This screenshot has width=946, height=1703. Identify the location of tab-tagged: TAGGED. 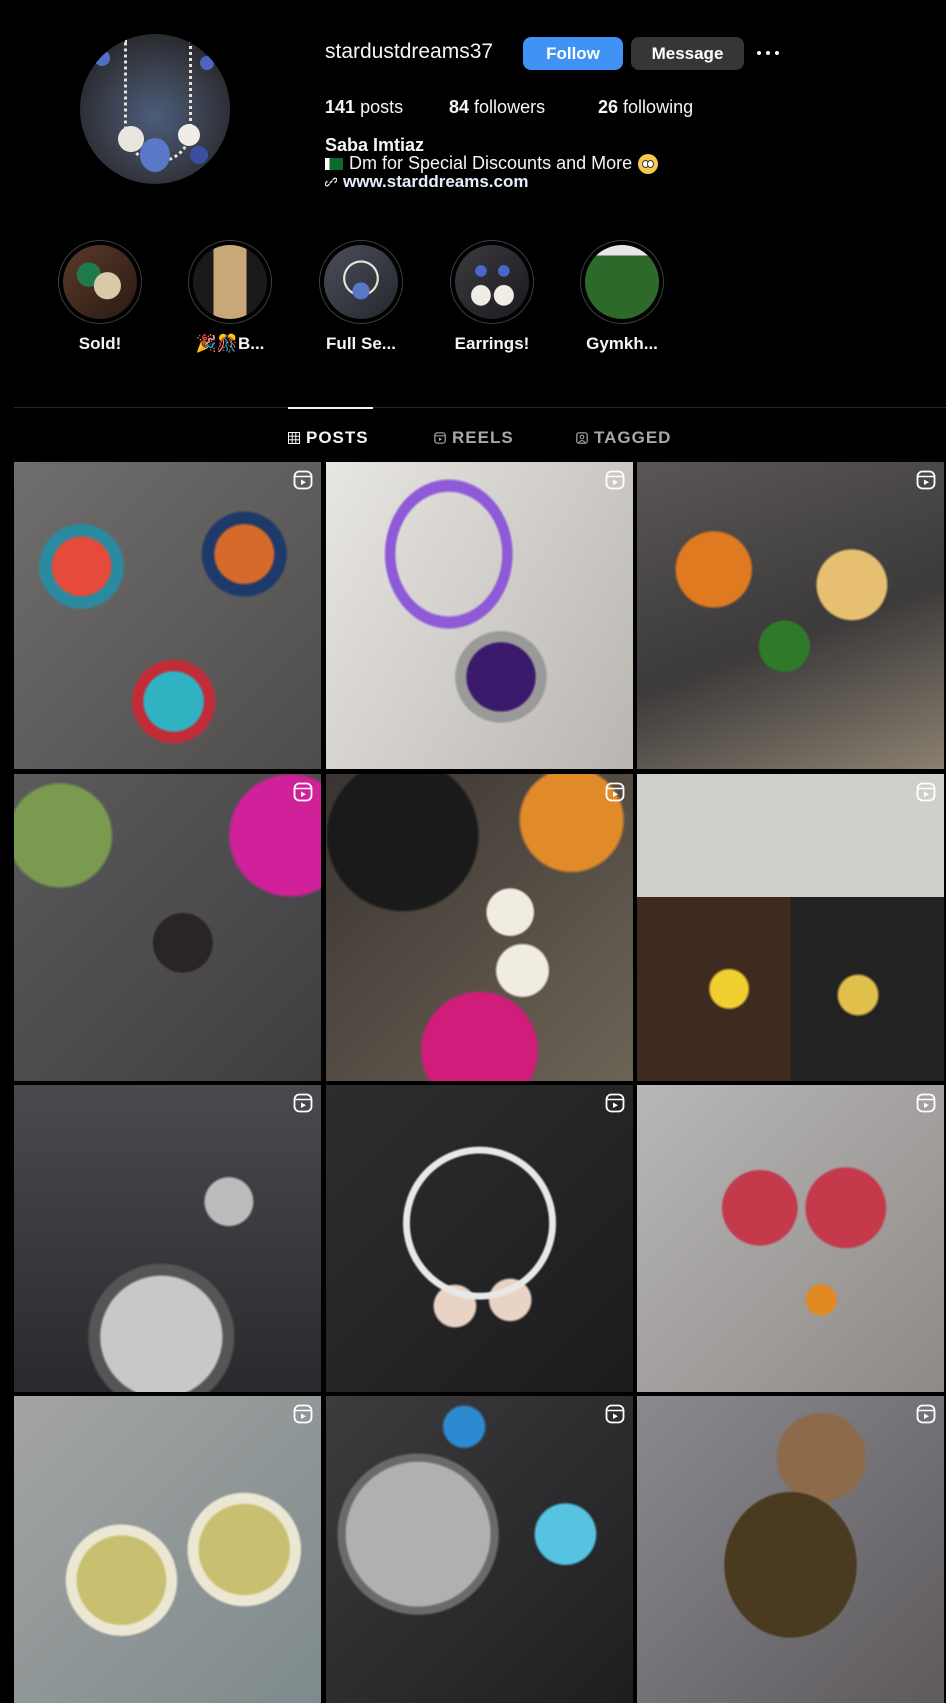
(623, 438).